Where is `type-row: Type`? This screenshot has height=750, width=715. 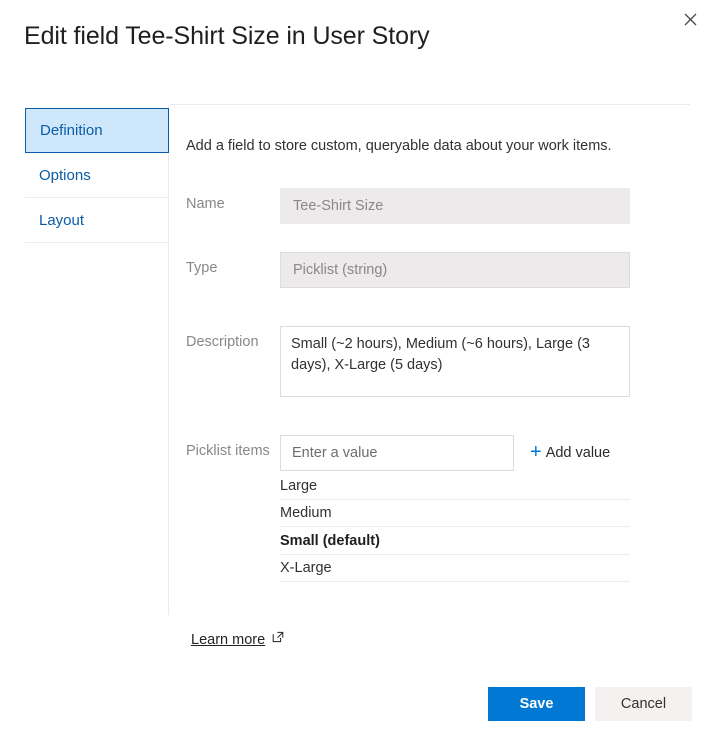
type-row: Type is located at coordinates (439, 270).